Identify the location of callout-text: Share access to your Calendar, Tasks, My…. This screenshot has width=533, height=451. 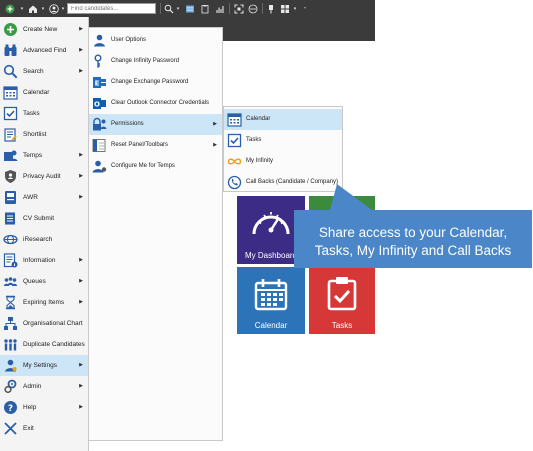
(413, 242).